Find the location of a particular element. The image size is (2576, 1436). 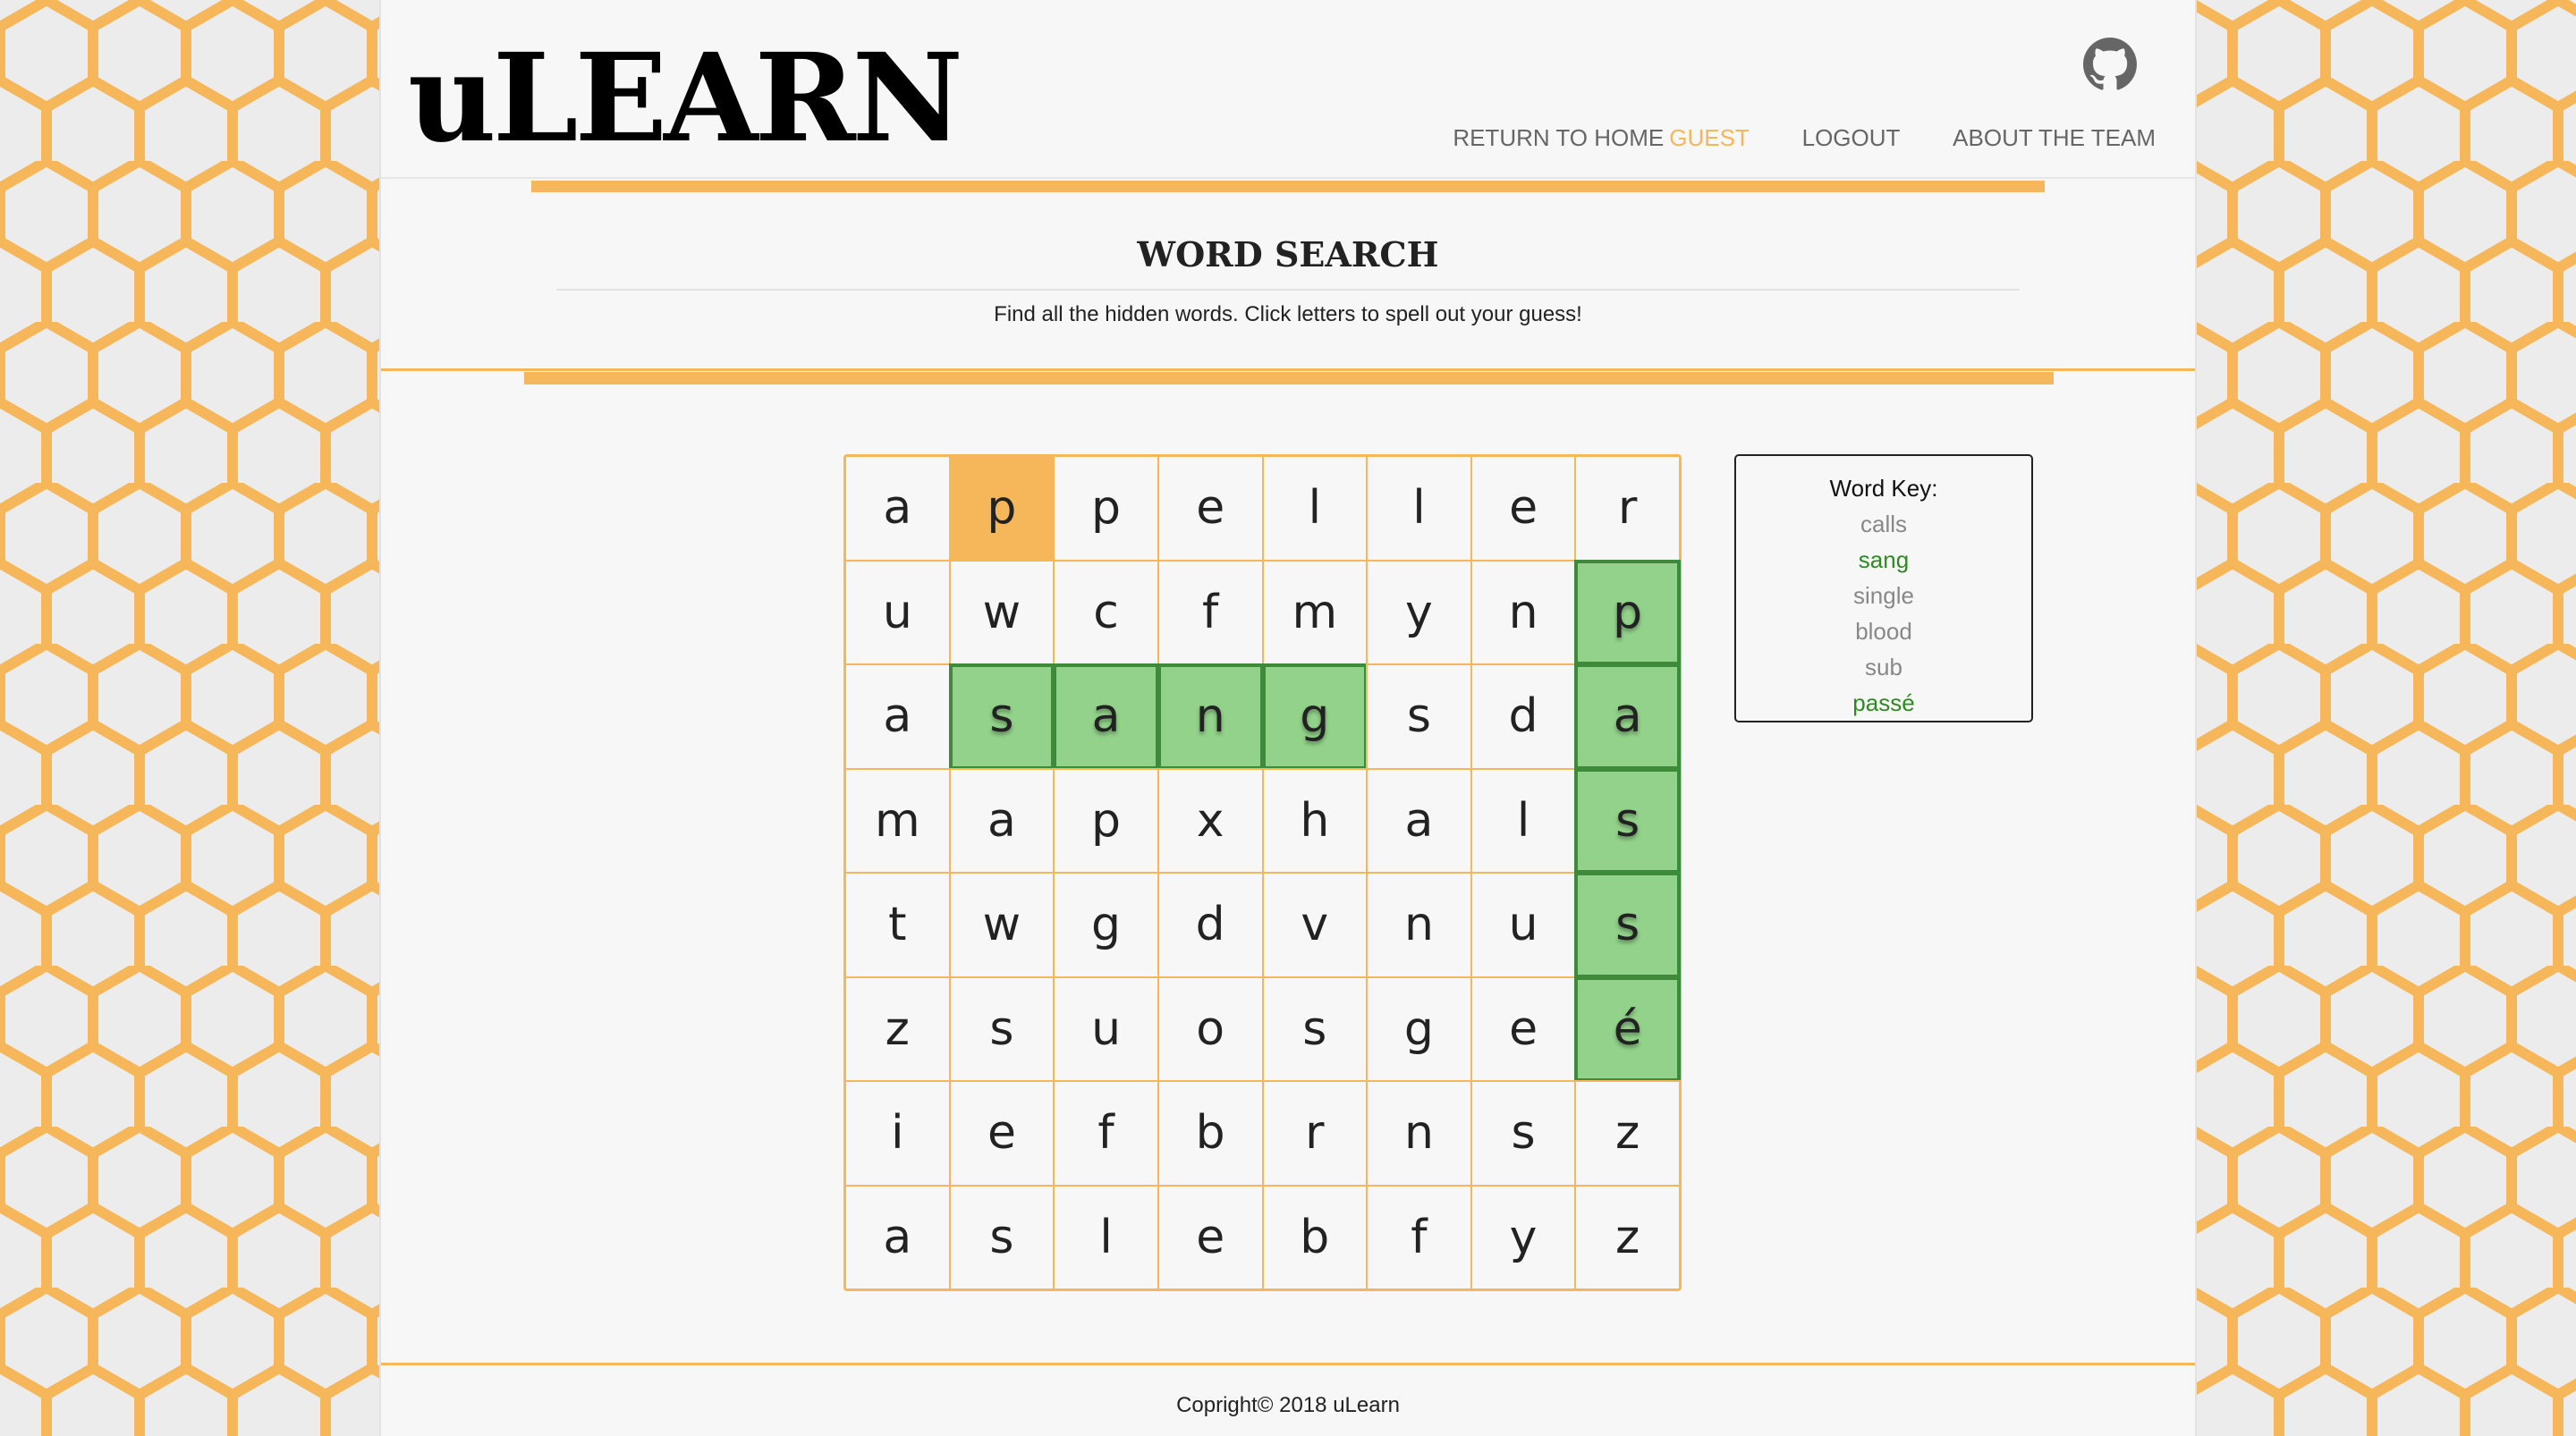

word-key-panel: Word Key: calls sang single blood sub passé is located at coordinates (1883, 588).